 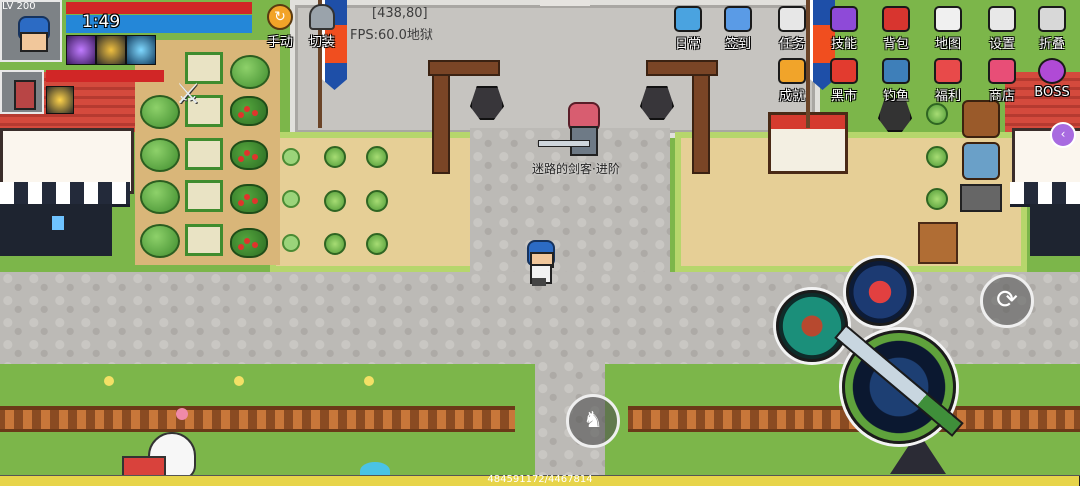 I want to click on menu-crown-button: 黑市, so click(x=844, y=81).